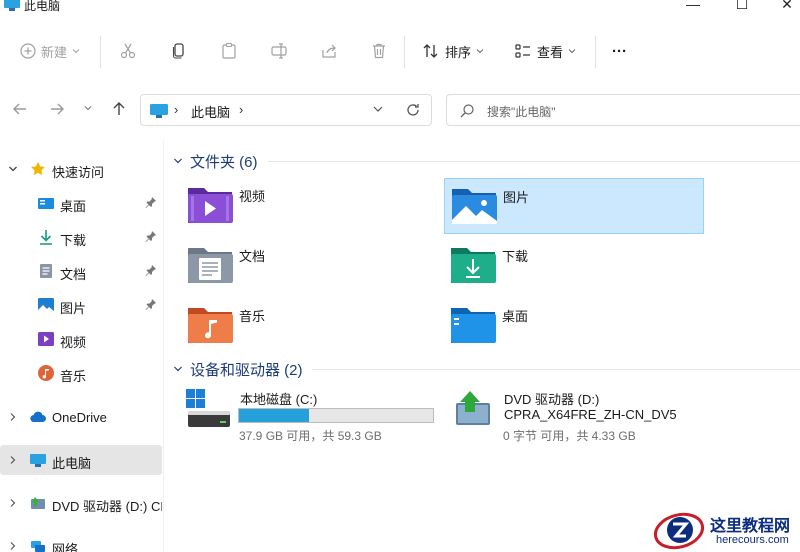 This screenshot has height=552, width=800. I want to click on drive-name: 本地磁盘 (C:), so click(279, 399).